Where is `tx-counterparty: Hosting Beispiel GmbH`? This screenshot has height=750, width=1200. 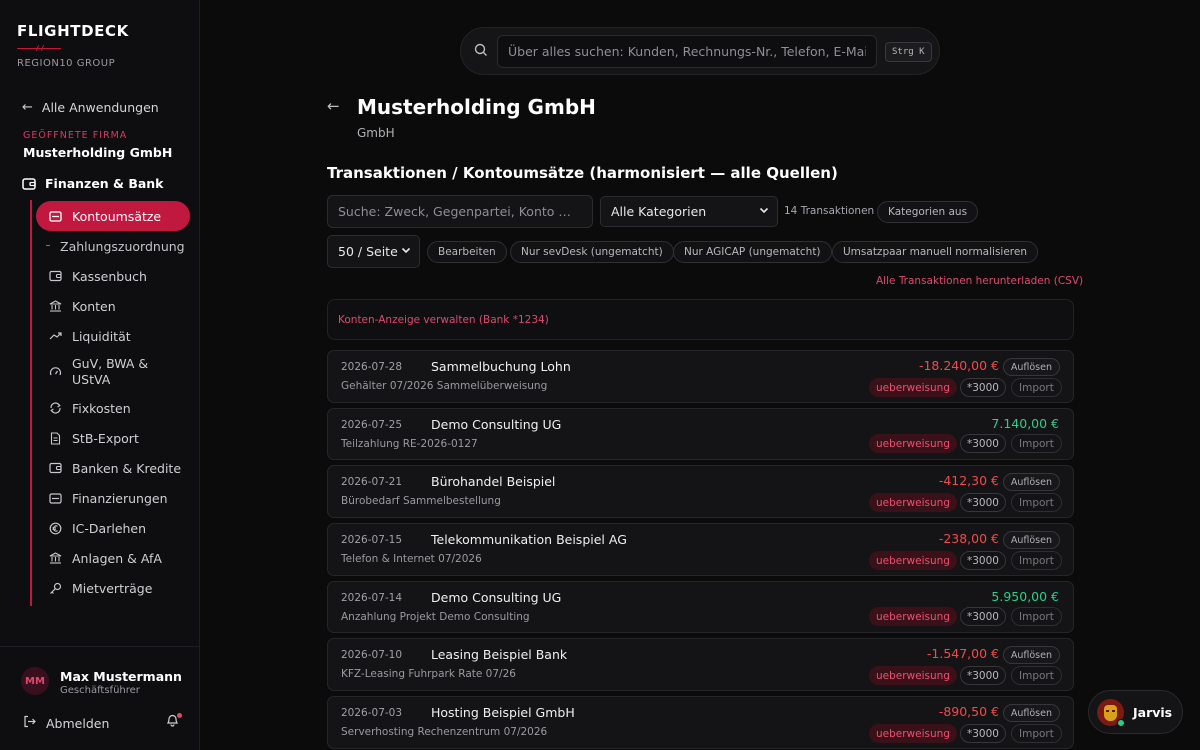
tx-counterparty: Hosting Beispiel GmbH is located at coordinates (503, 712).